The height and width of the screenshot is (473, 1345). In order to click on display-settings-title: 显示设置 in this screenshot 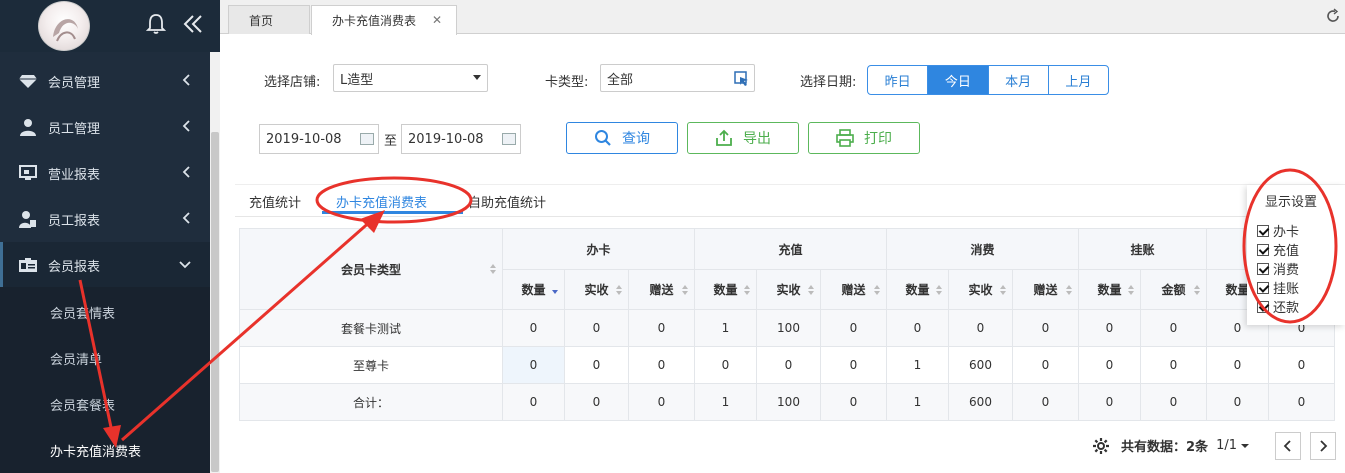, I will do `click(1291, 200)`.